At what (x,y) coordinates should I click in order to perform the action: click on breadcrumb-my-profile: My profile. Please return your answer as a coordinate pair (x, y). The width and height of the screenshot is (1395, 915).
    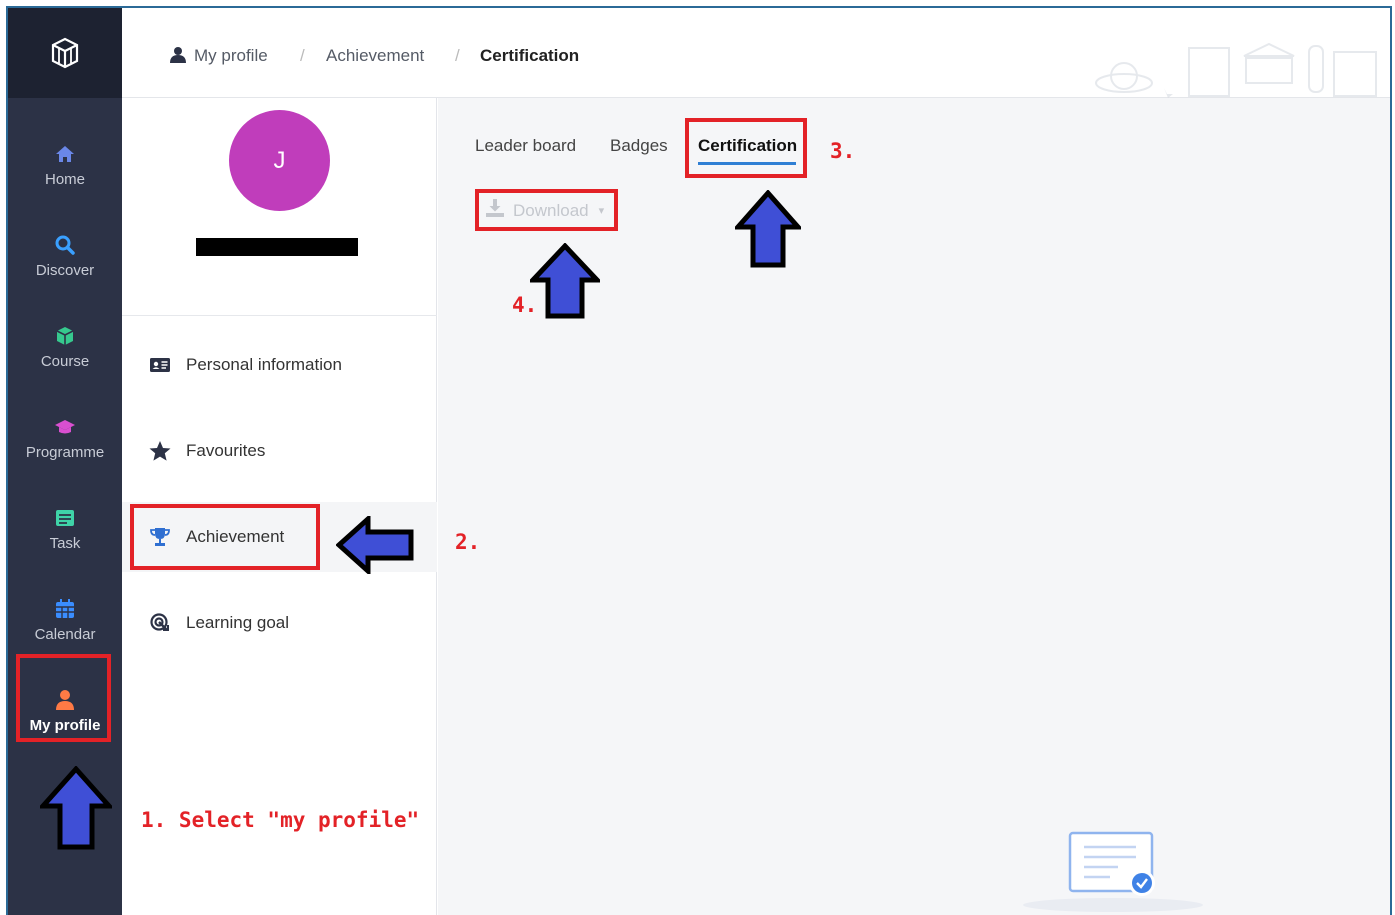
    Looking at the image, I should click on (231, 56).